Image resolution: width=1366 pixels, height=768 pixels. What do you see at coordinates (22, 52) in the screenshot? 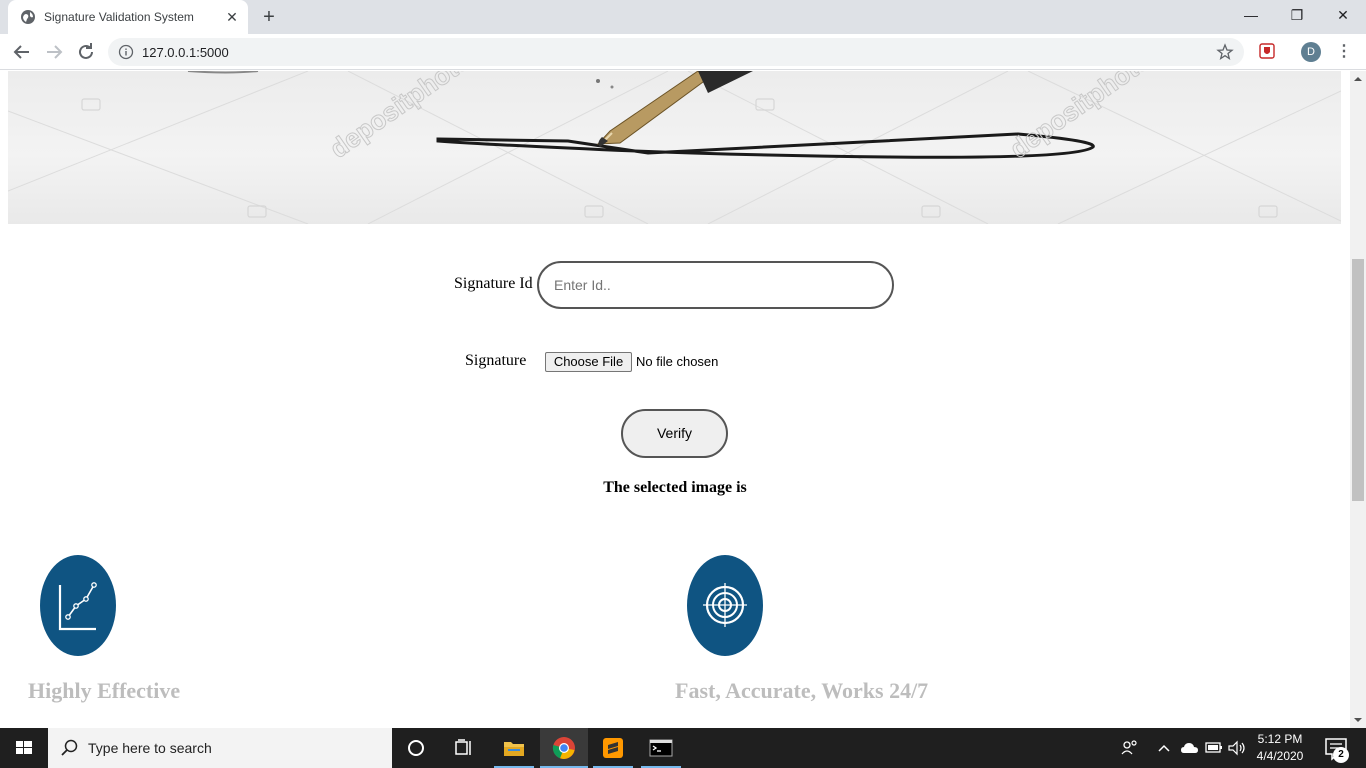
I see `back-arrow-icon` at bounding box center [22, 52].